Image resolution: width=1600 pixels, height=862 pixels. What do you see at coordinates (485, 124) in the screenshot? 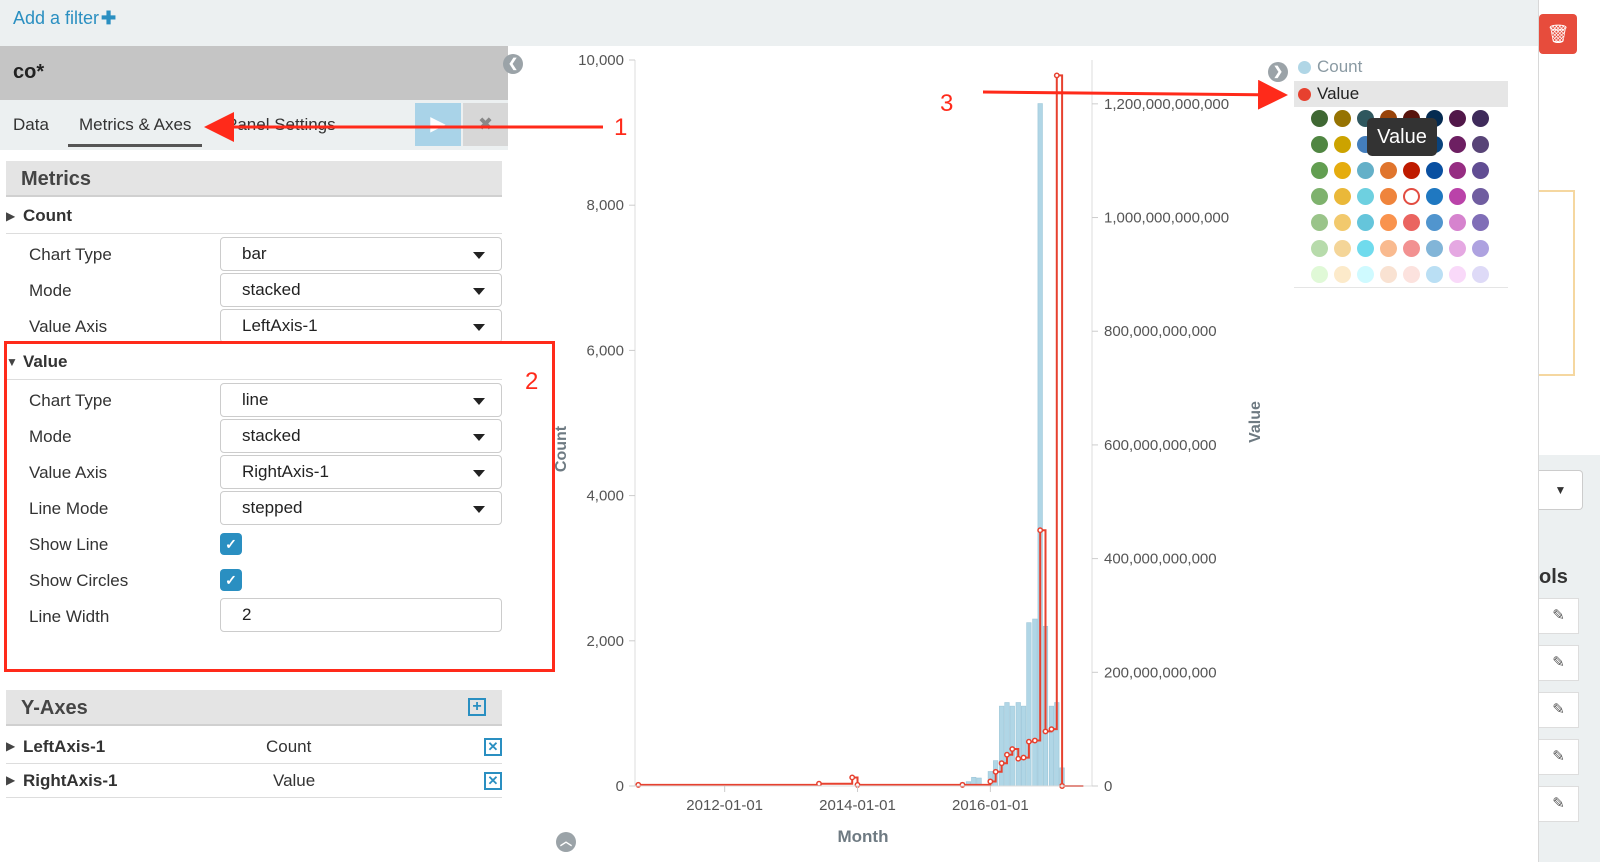
I see `discard-changes-button: ✖` at bounding box center [485, 124].